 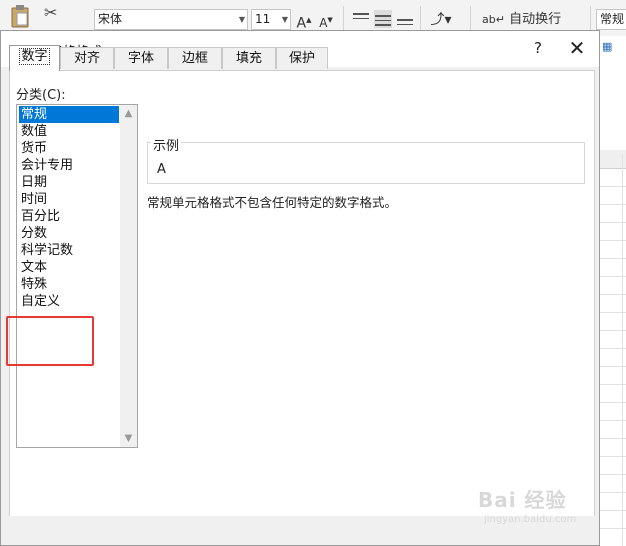 What do you see at coordinates (41, 95) in the screenshot?
I see `category-label: 分类(C):` at bounding box center [41, 95].